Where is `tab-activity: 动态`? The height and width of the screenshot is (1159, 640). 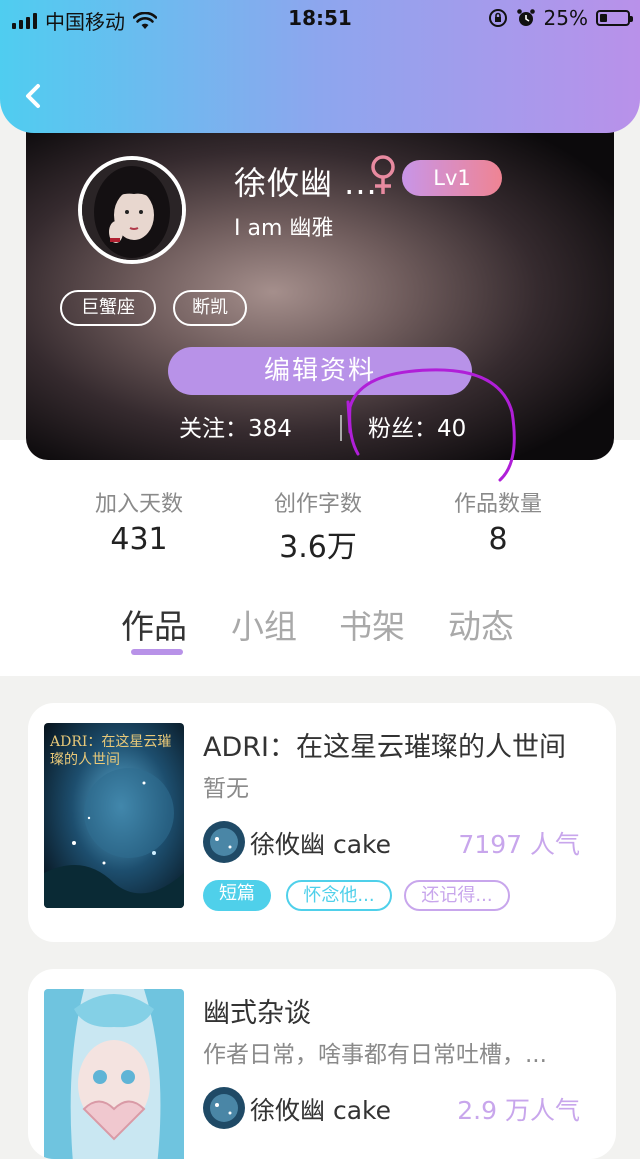
tab-activity: 动态 is located at coordinates (481, 624).